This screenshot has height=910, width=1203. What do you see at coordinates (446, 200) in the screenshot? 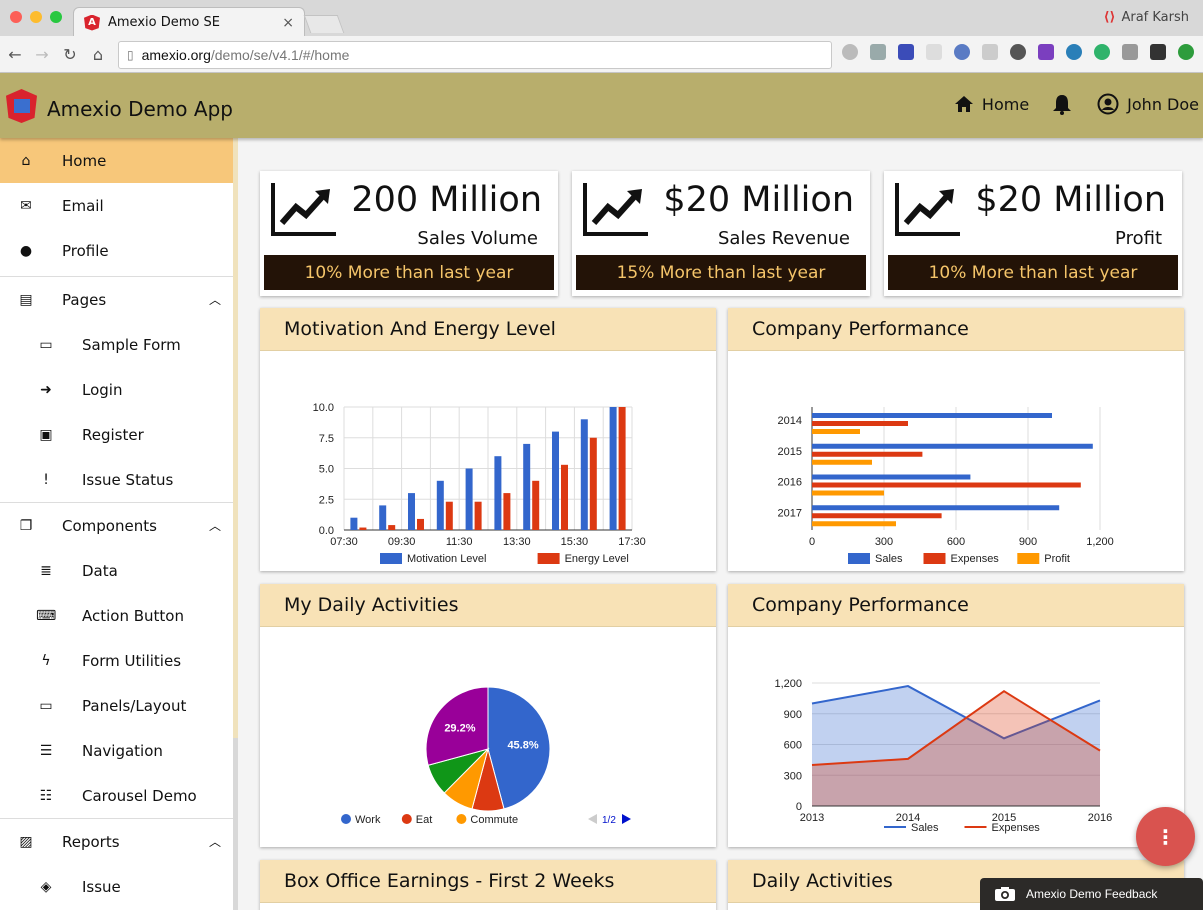
I see `stat-value: 200 Million` at bounding box center [446, 200].